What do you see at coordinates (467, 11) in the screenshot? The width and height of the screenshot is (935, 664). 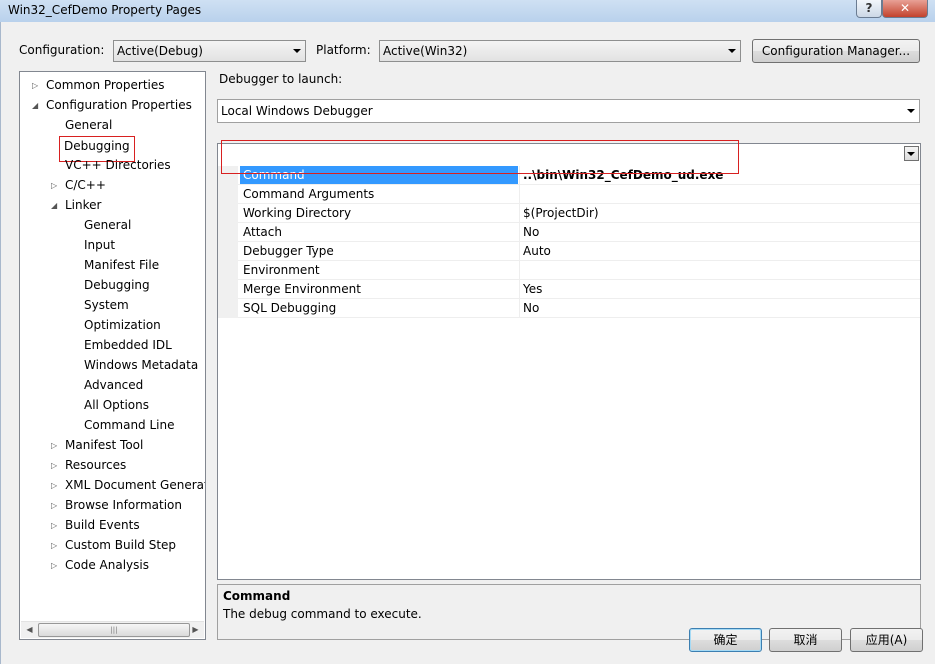 I see `title-bar: Win32_CefDemo Property Pages ? ✕` at bounding box center [467, 11].